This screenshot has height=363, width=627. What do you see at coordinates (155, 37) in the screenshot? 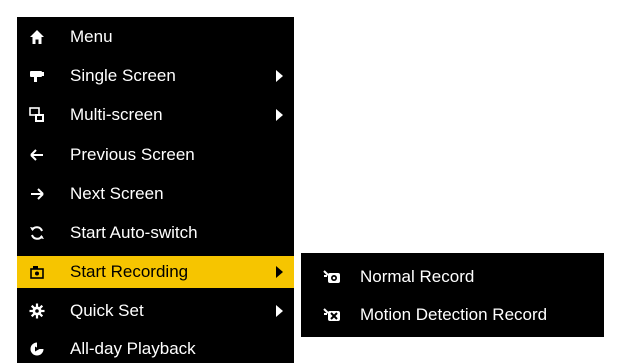
I see `menu-item-menu: Menu` at bounding box center [155, 37].